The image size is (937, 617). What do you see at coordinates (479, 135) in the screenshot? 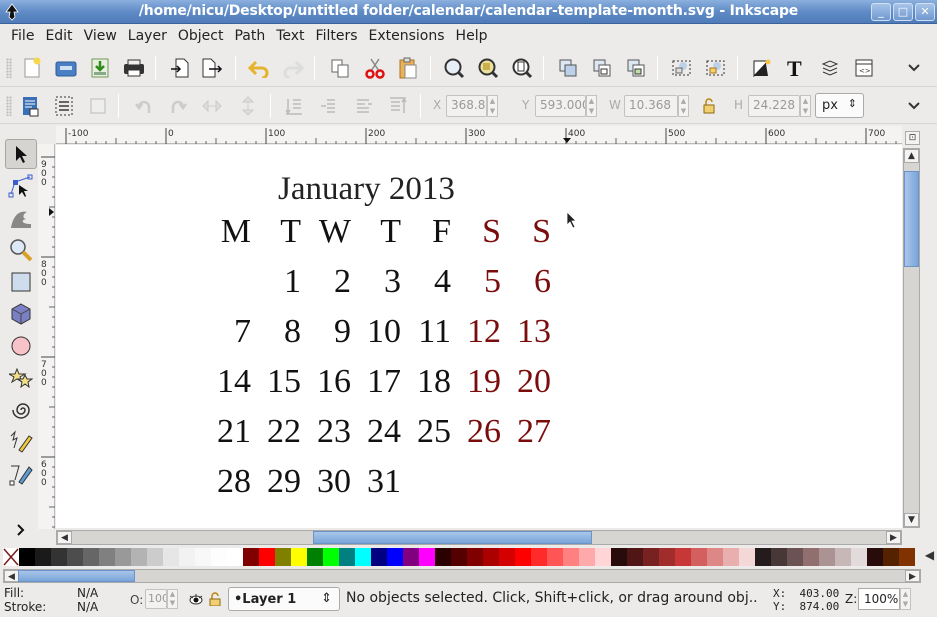
I see `horizontal-ruler: -100 0 100 200 300 400 500 600 700` at bounding box center [479, 135].